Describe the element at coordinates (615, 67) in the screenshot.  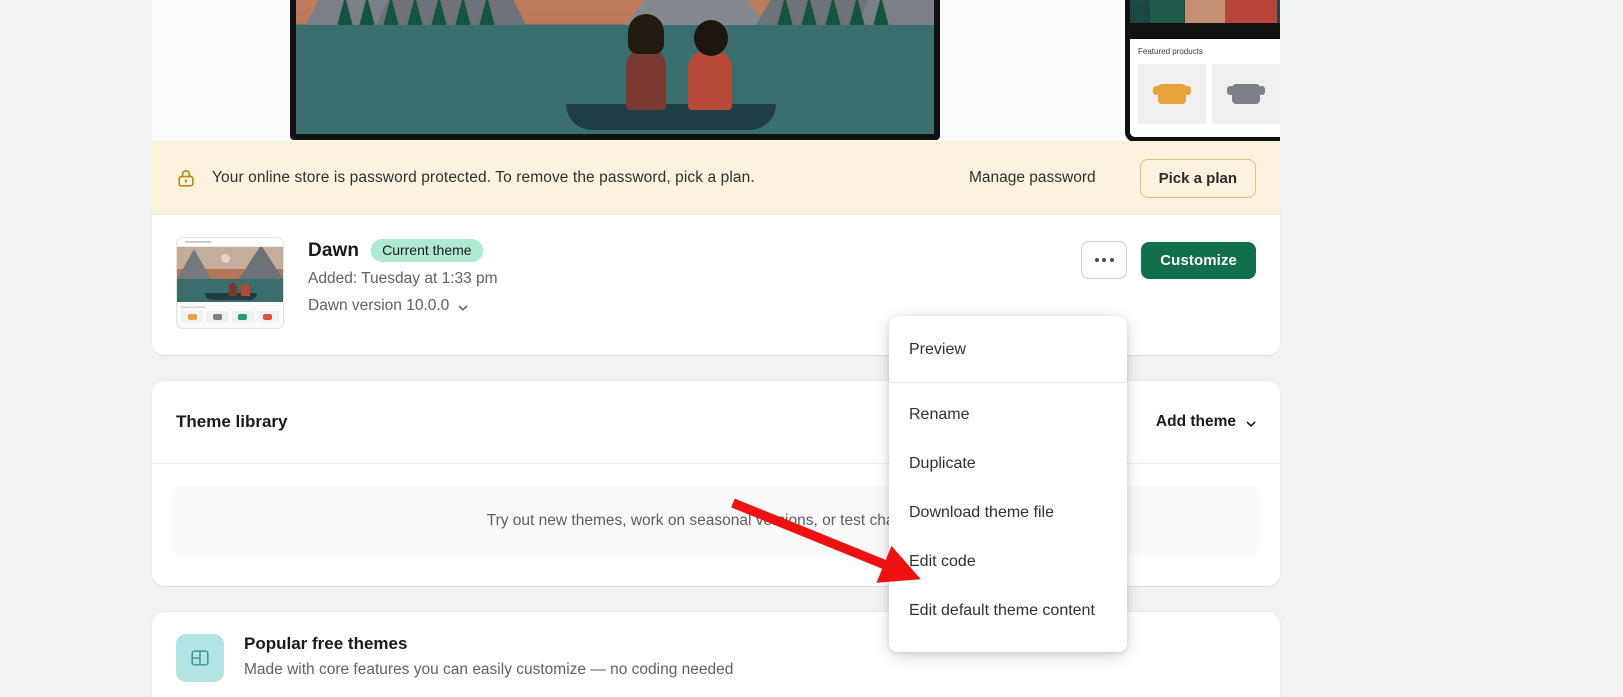
I see `desktop-preview-screen` at that location.